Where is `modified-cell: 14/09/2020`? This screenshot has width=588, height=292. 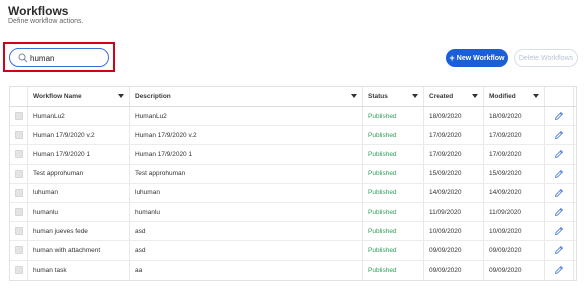 modified-cell: 14/09/2020 is located at coordinates (514, 192).